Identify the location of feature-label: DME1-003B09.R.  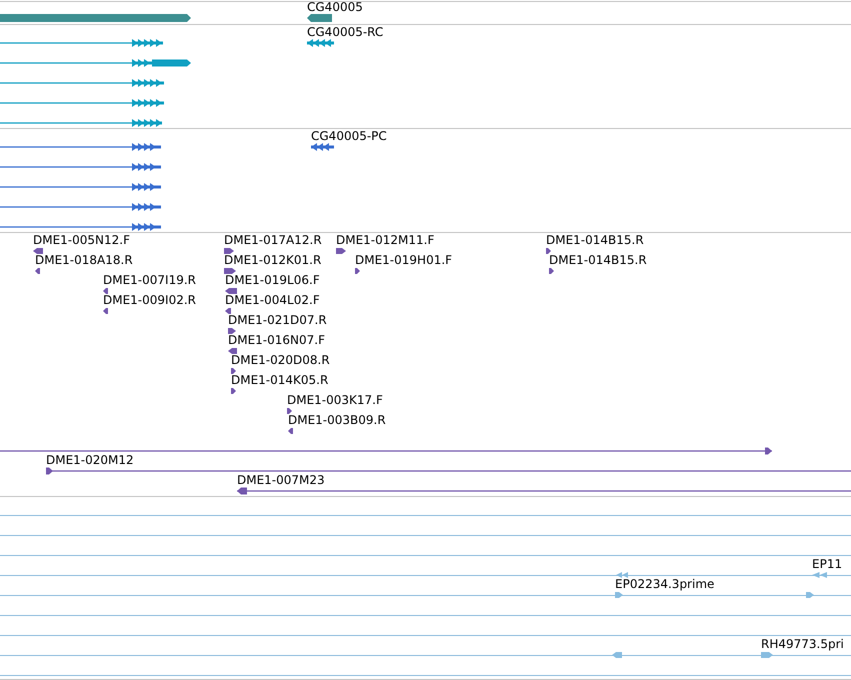
(337, 420).